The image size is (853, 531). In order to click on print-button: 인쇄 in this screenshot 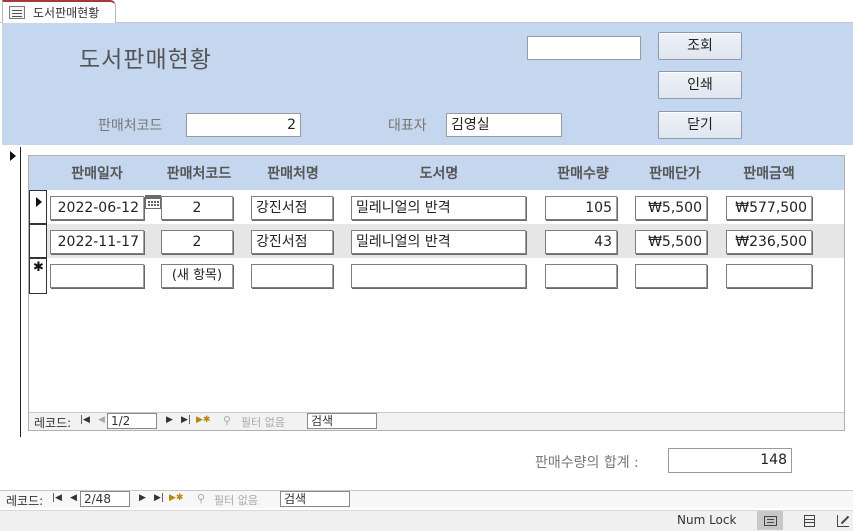, I will do `click(700, 85)`.